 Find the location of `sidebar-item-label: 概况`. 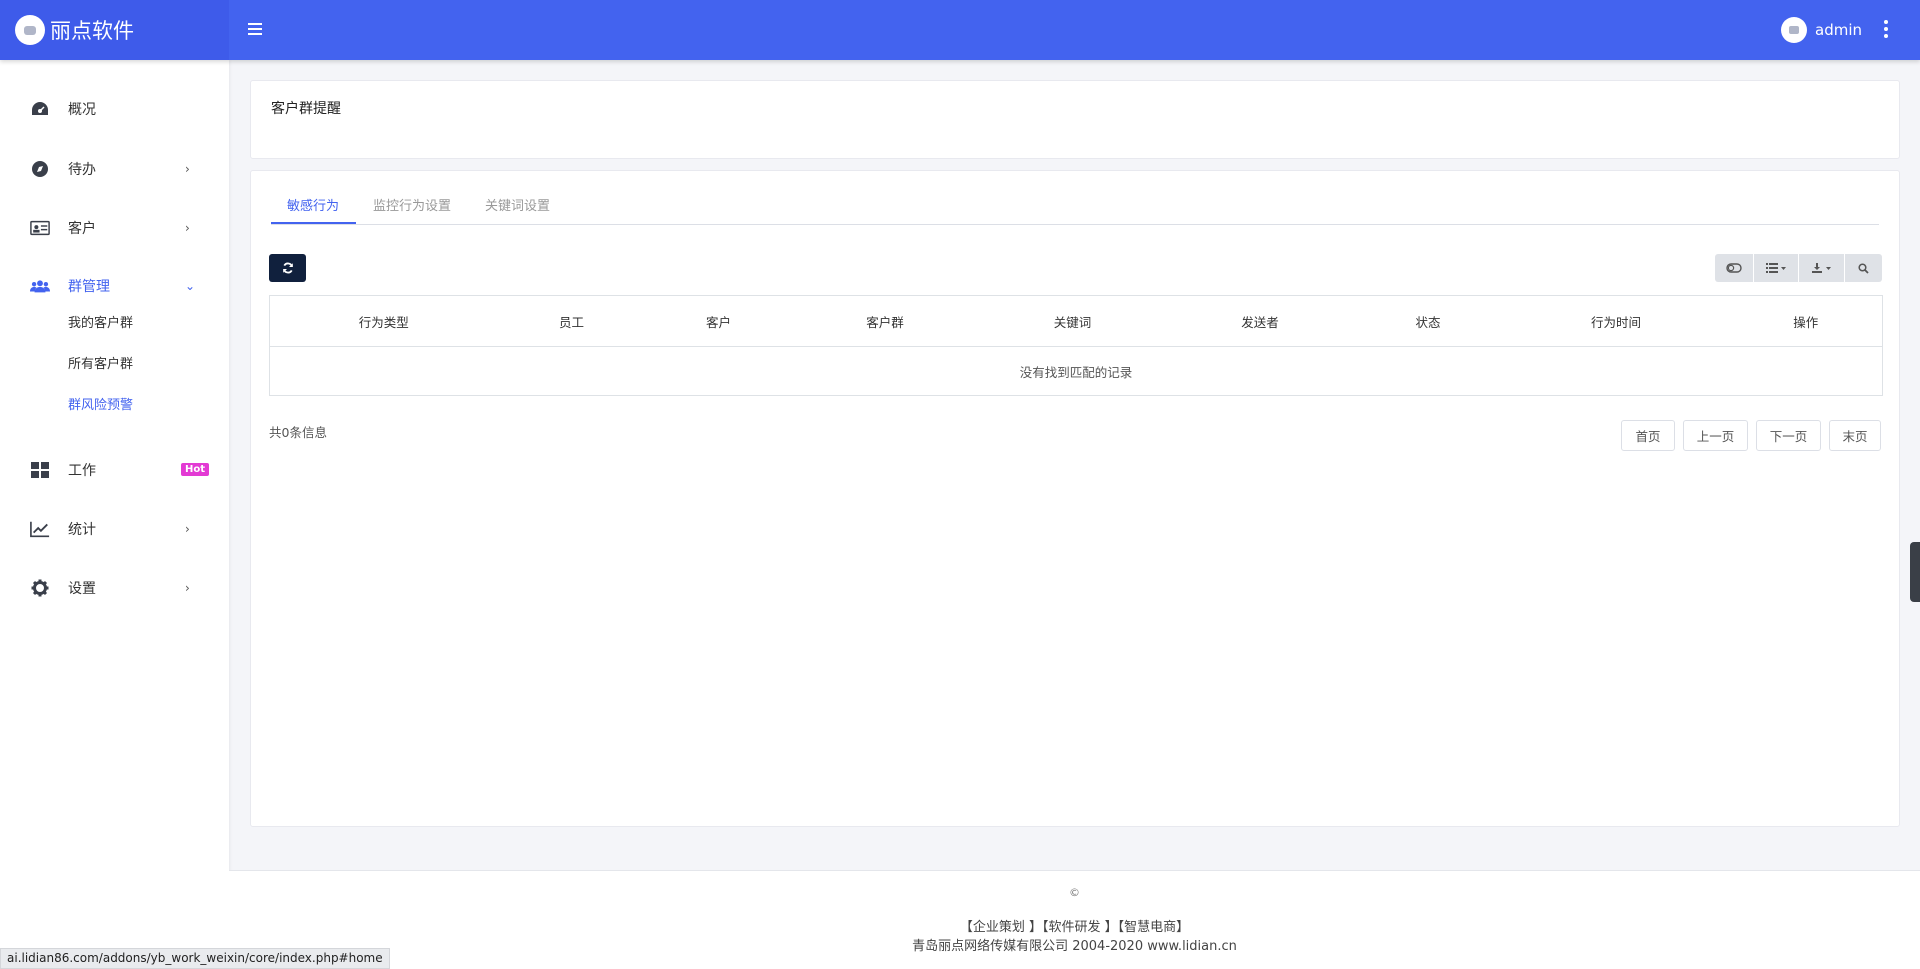

sidebar-item-label: 概况 is located at coordinates (82, 110).